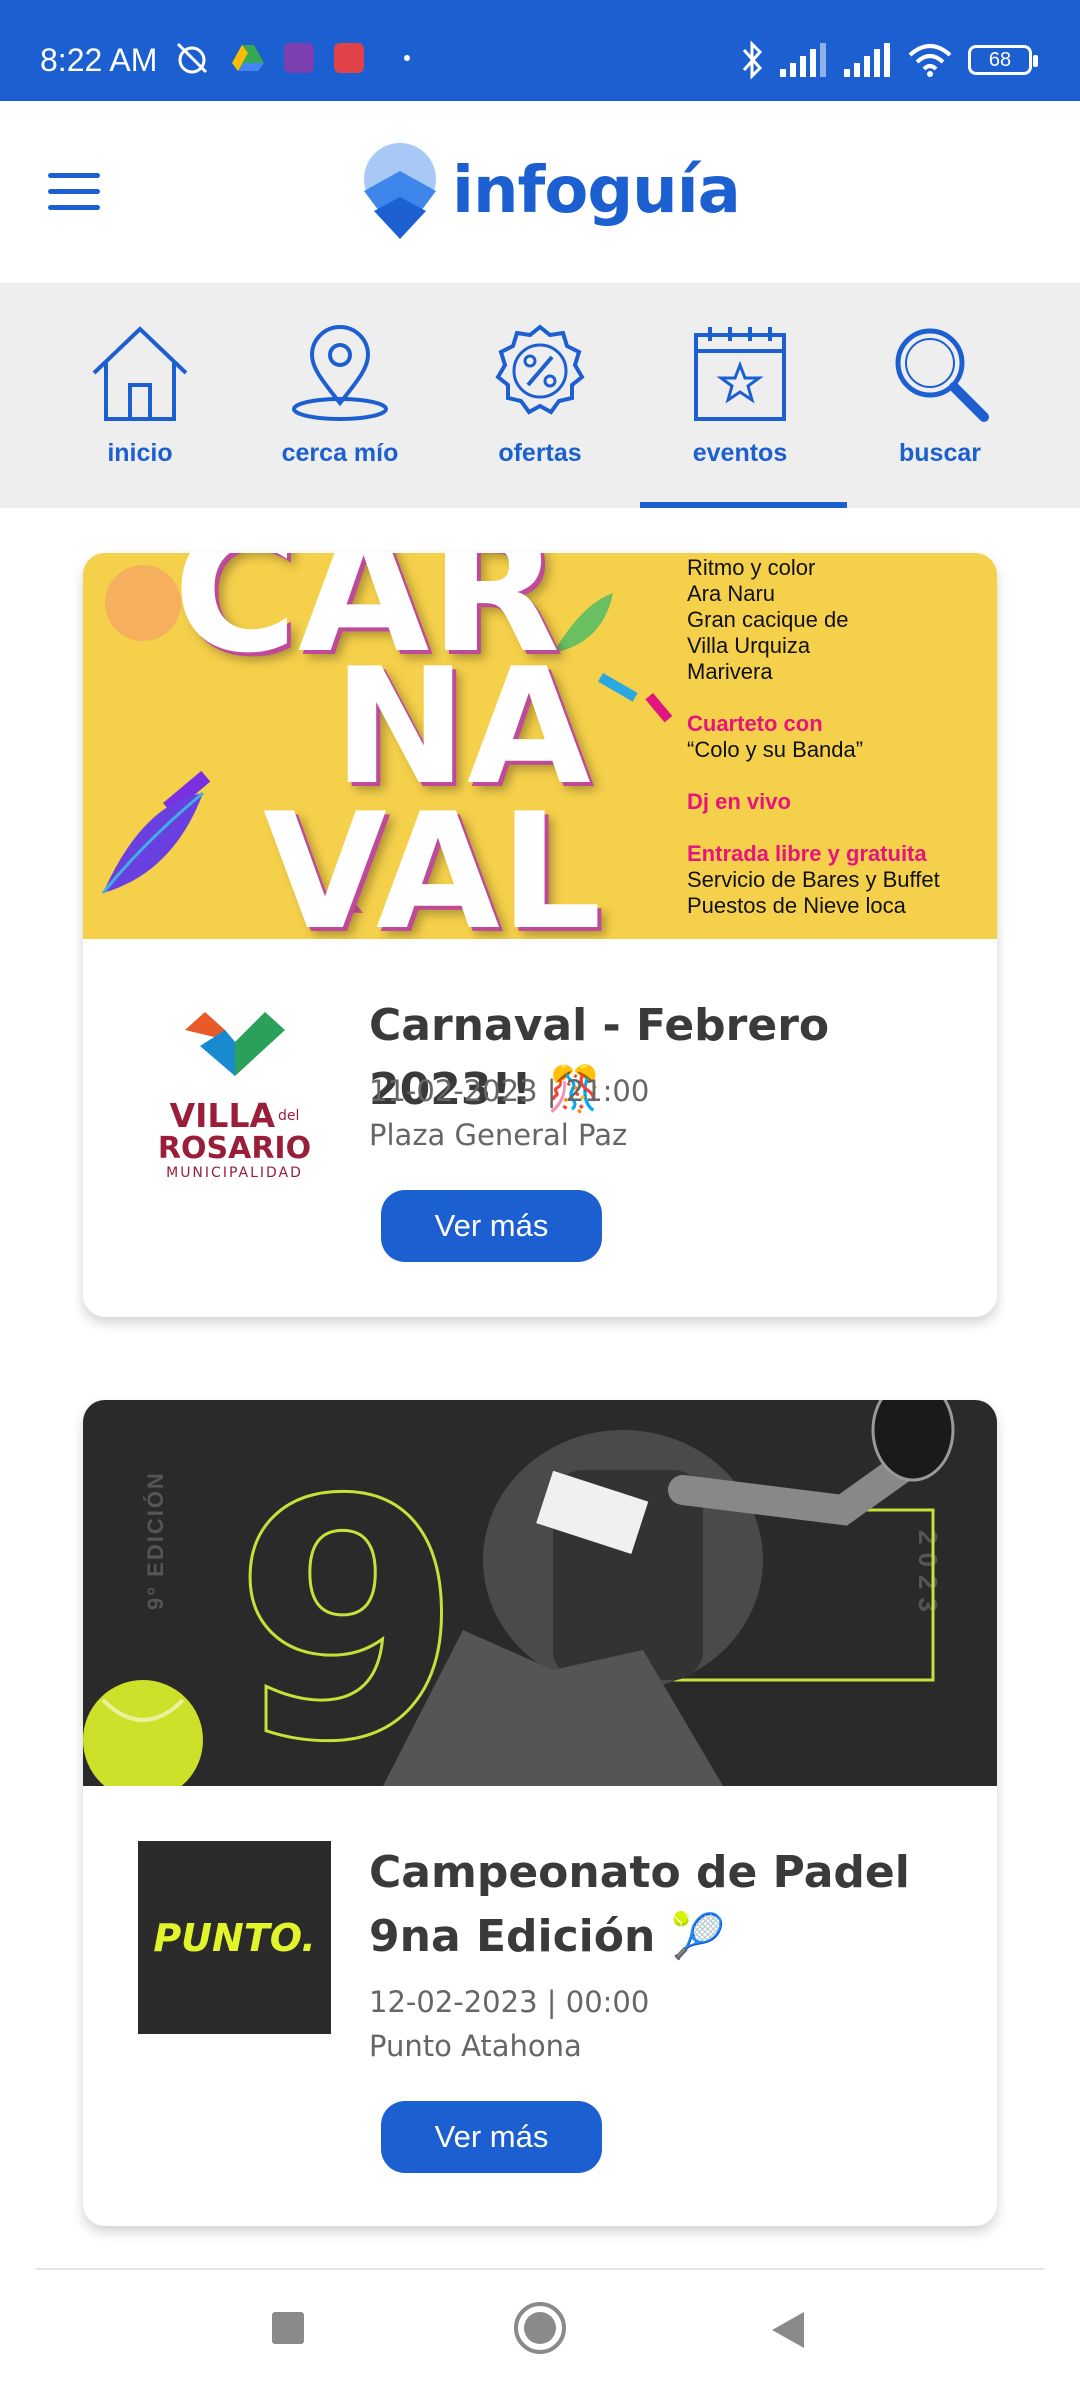 Image resolution: width=1080 pixels, height=2400 pixels. I want to click on organizer-logo-text: PUNTO., so click(234, 1937).